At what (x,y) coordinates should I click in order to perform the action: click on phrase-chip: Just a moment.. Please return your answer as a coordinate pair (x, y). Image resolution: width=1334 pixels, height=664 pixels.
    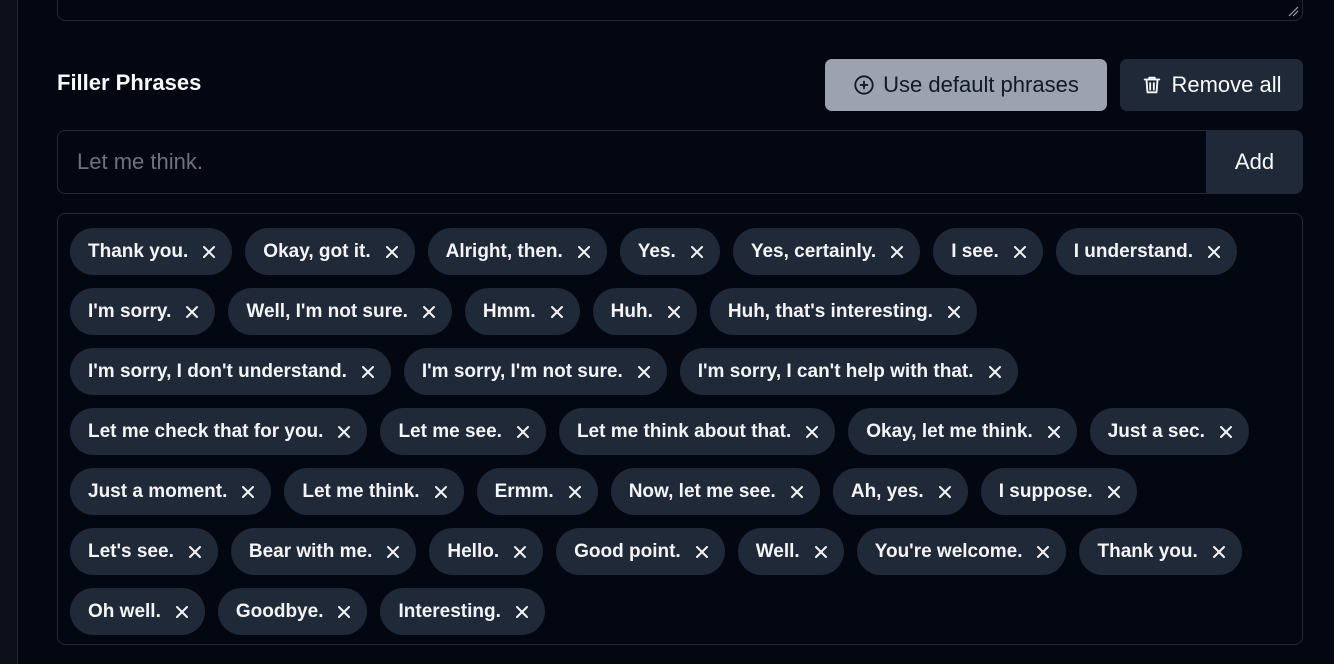
    Looking at the image, I should click on (171, 491).